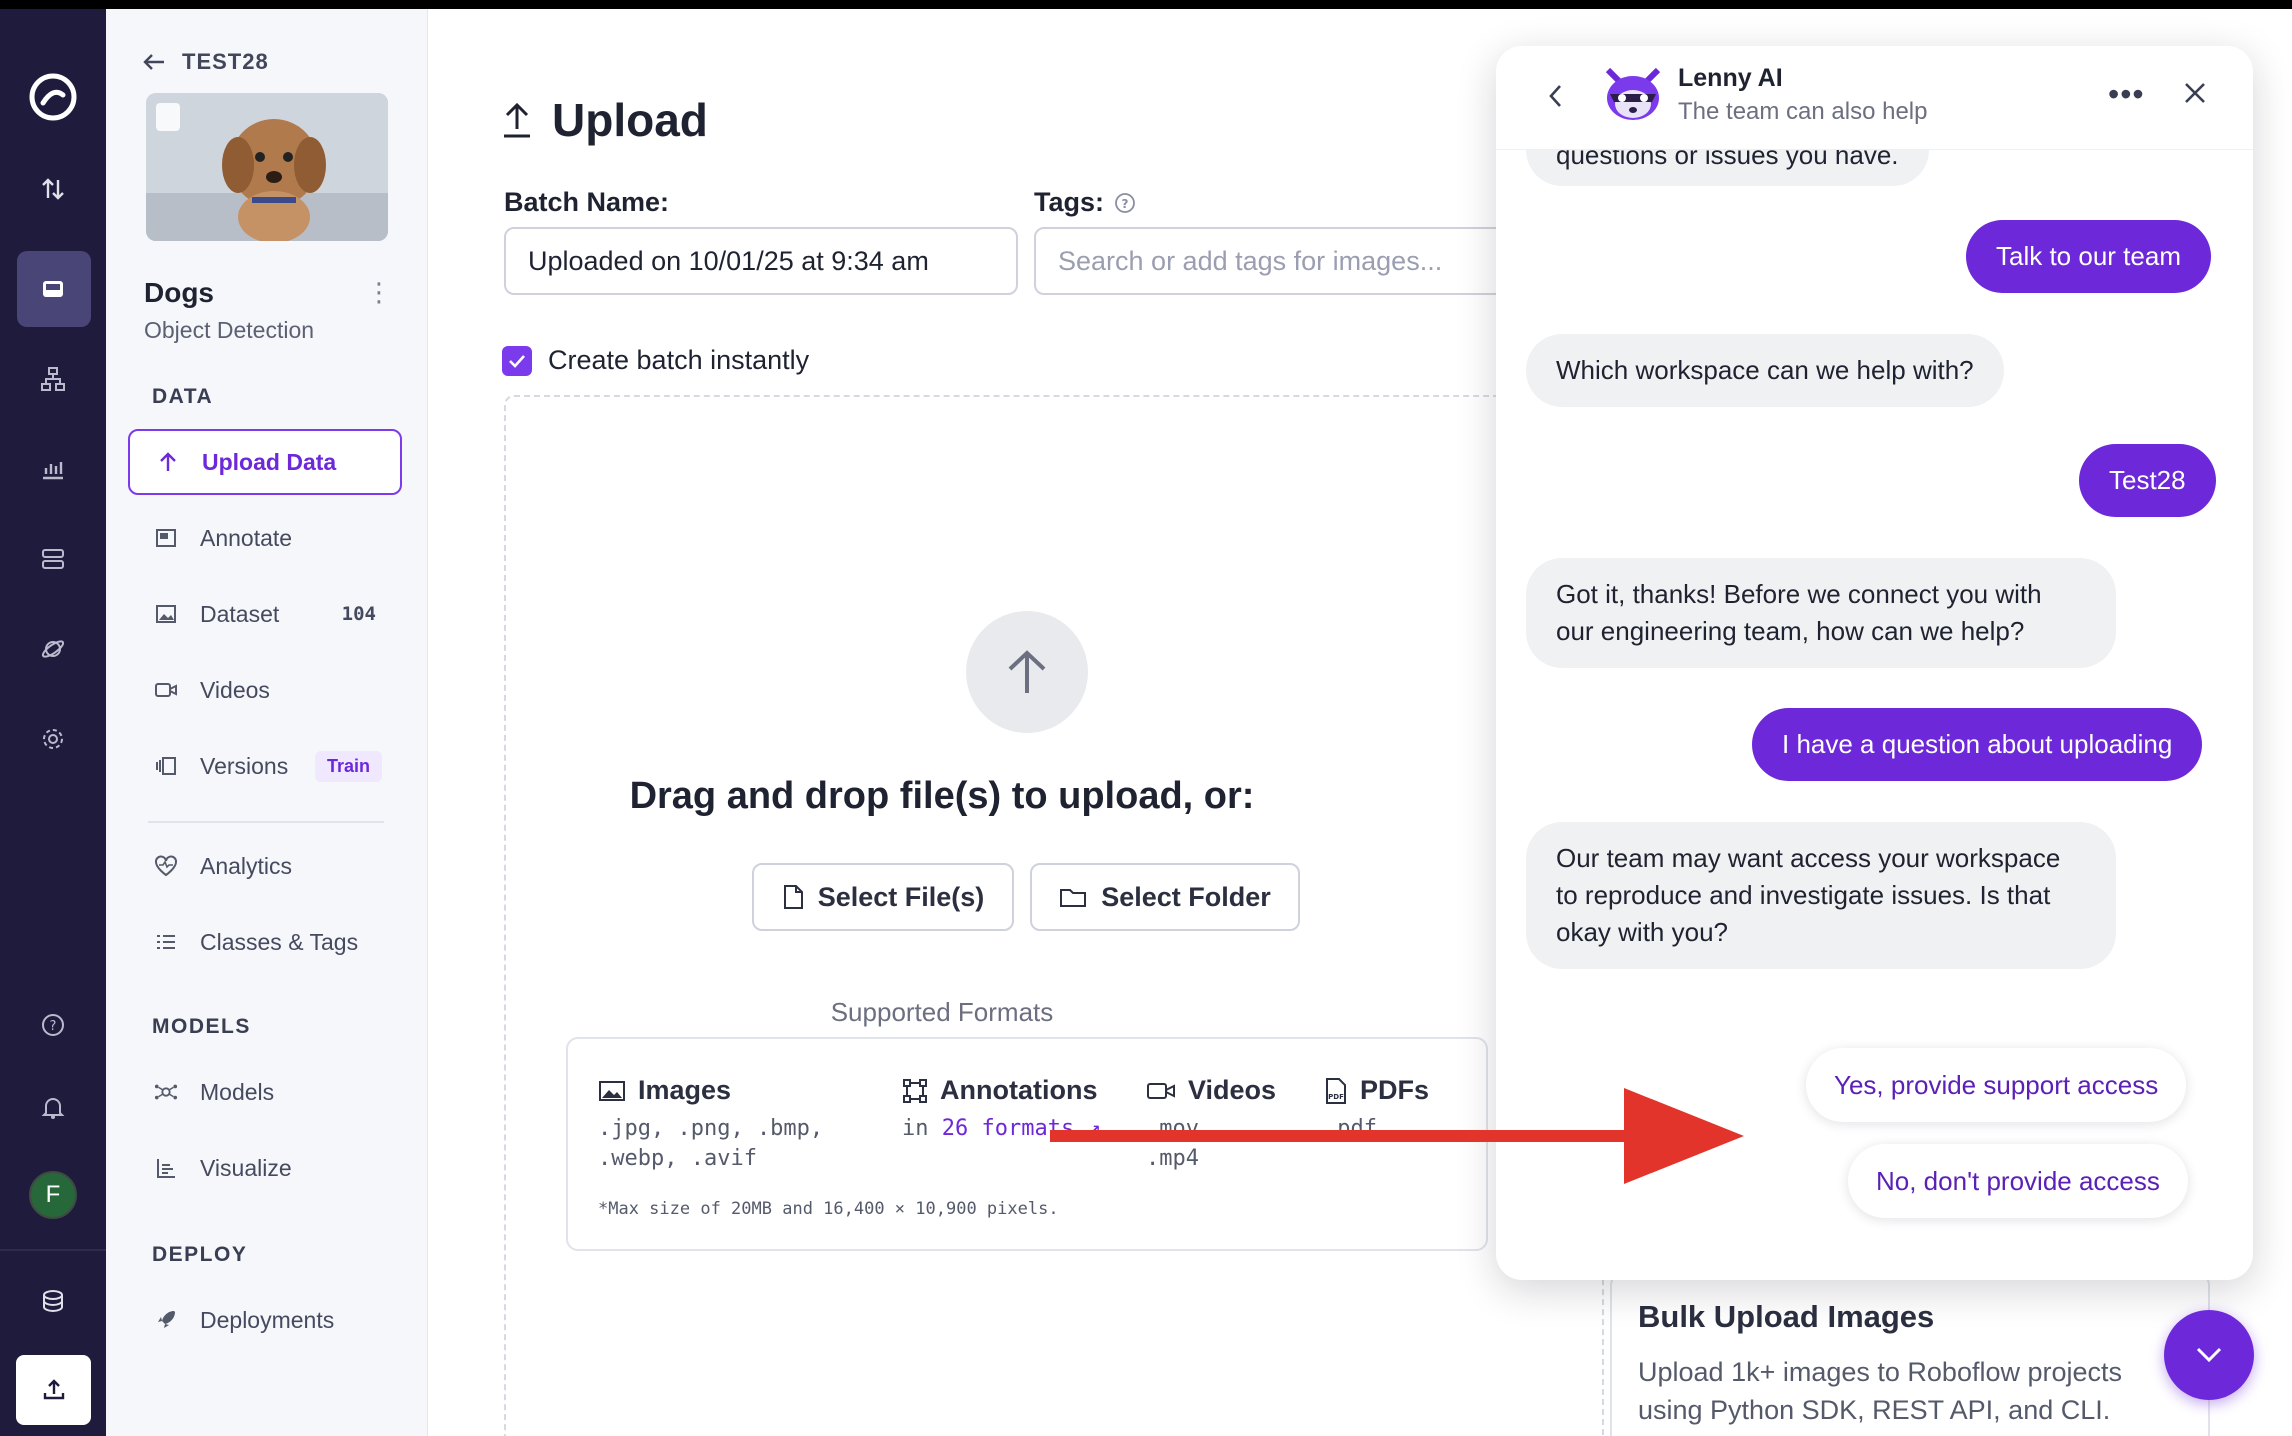 This screenshot has height=1436, width=2292. I want to click on folder-icon, so click(1073, 898).